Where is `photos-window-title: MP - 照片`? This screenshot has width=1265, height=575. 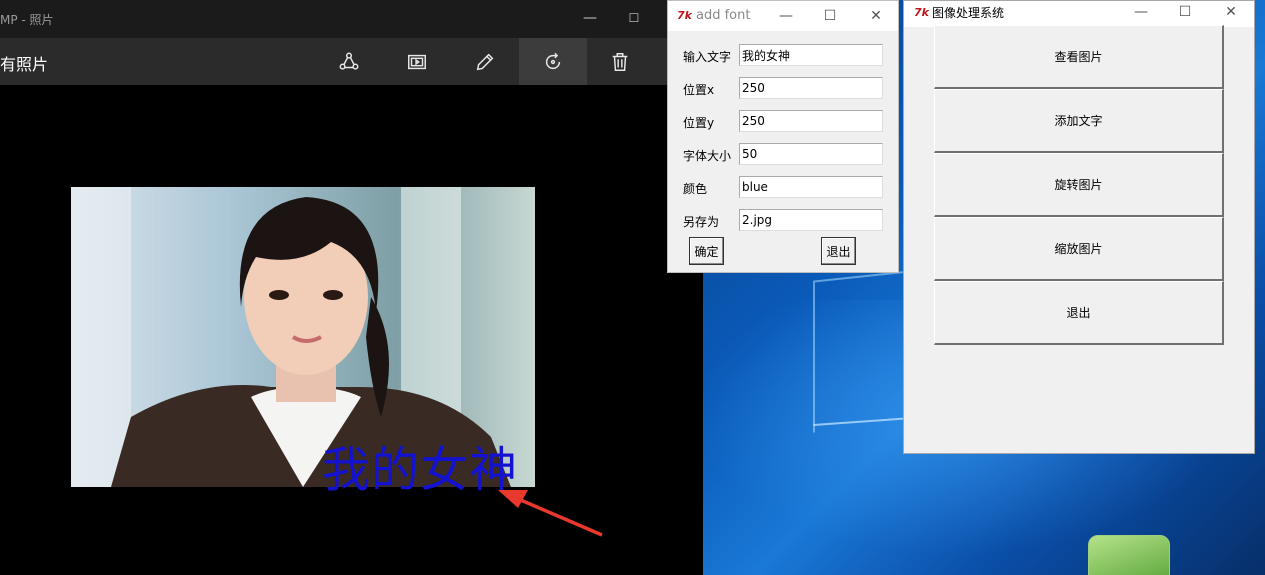 photos-window-title: MP - 照片 is located at coordinates (27, 20).